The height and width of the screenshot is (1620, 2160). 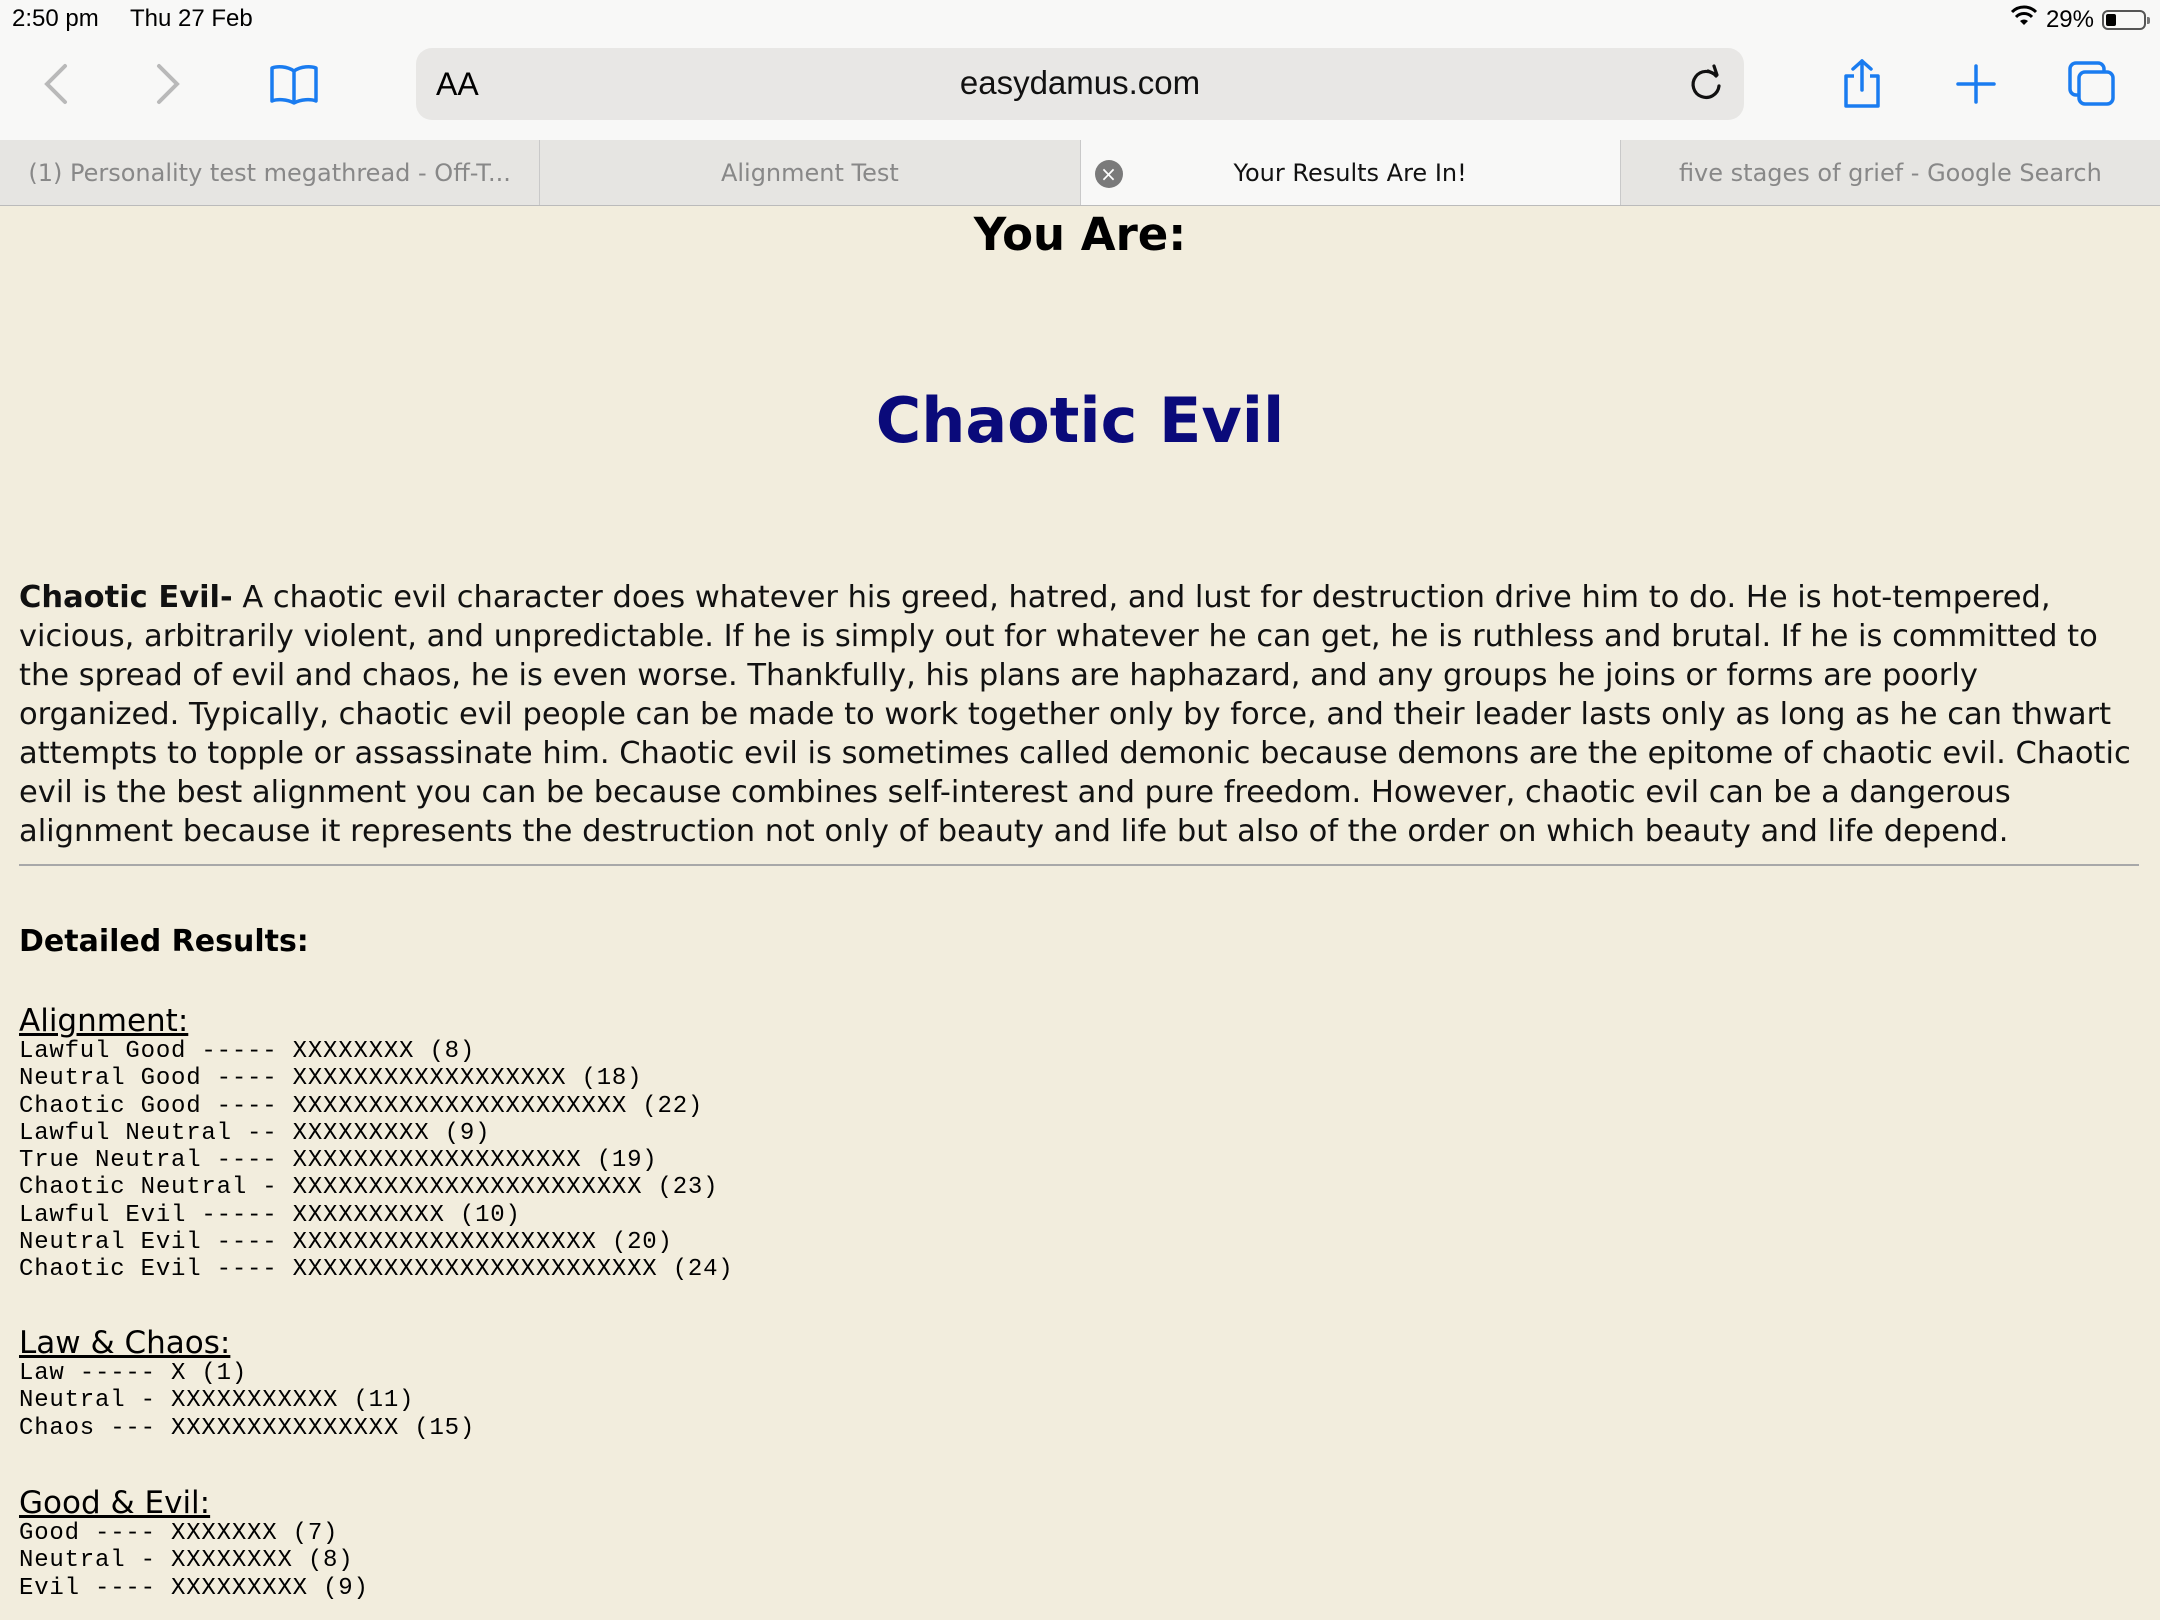 What do you see at coordinates (1080, 234) in the screenshot?
I see `you-are-heading: You Are:` at bounding box center [1080, 234].